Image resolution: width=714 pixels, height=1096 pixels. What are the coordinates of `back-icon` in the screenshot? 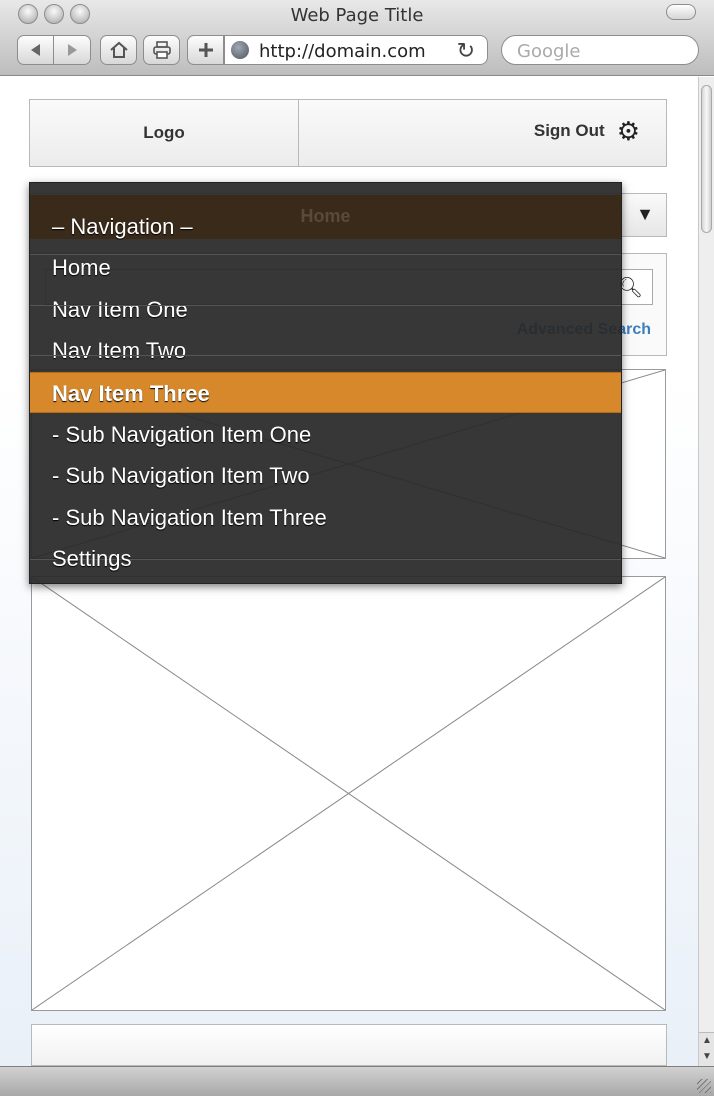 It's located at (36, 50).